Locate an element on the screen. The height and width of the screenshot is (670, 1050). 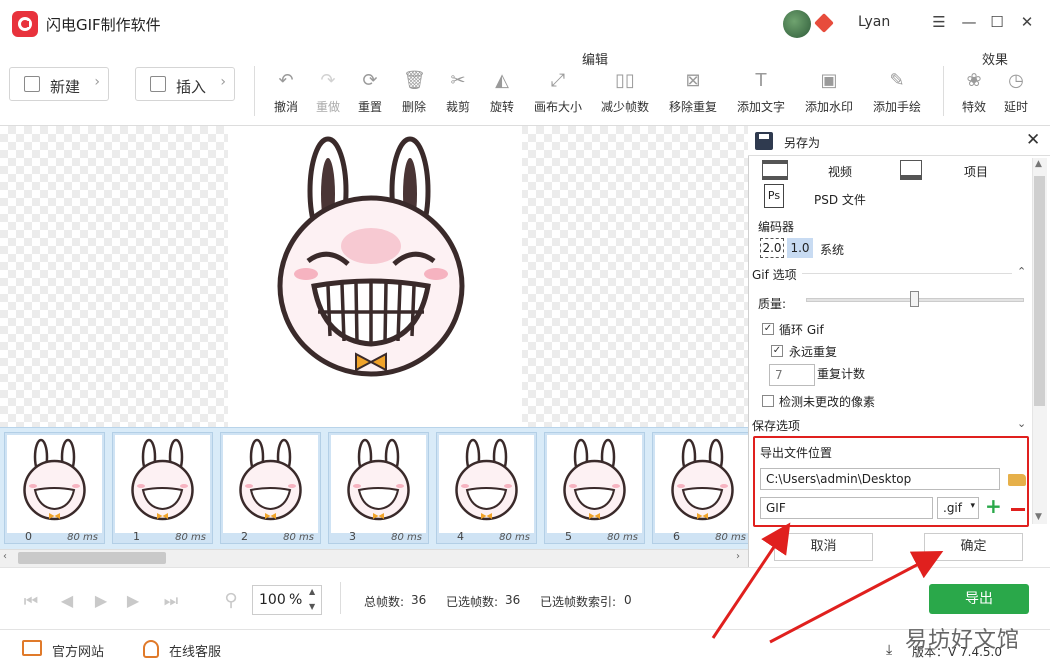
tool-label: 添加手绘 is located at coordinates (896, 107).